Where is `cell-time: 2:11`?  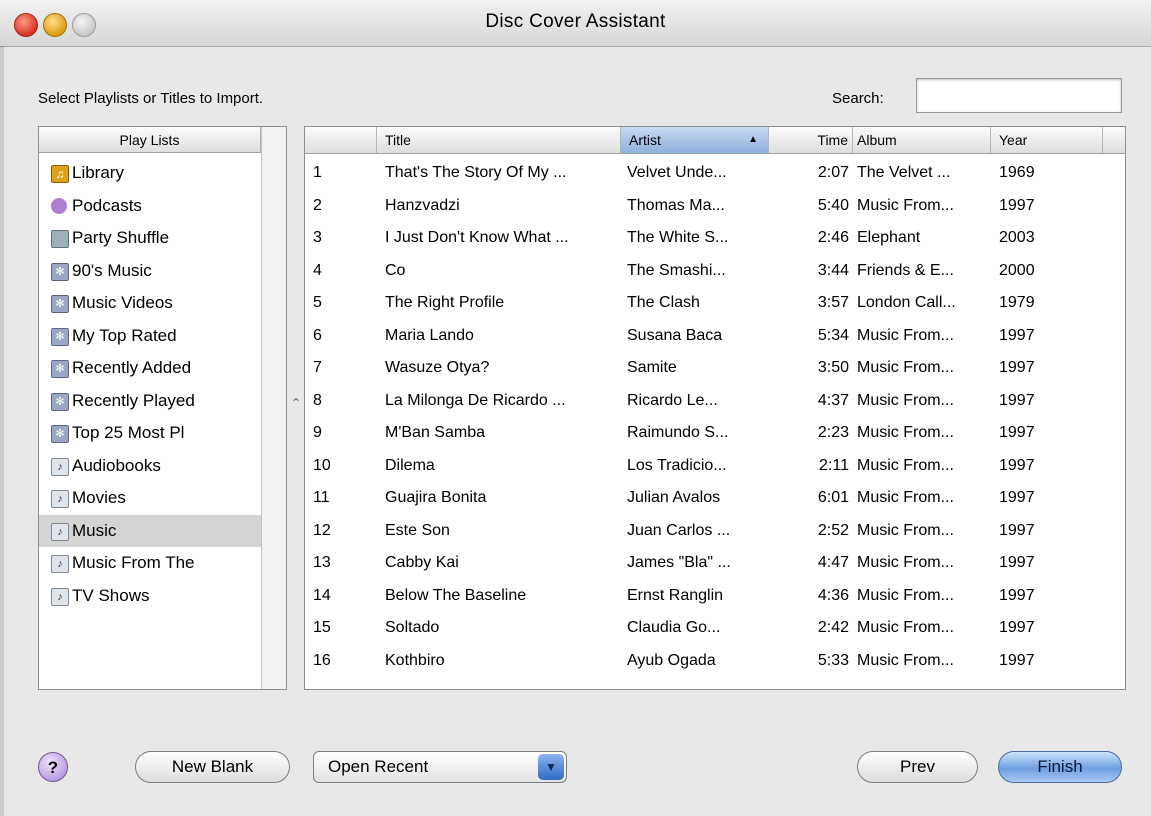 cell-time: 2:11 is located at coordinates (834, 465).